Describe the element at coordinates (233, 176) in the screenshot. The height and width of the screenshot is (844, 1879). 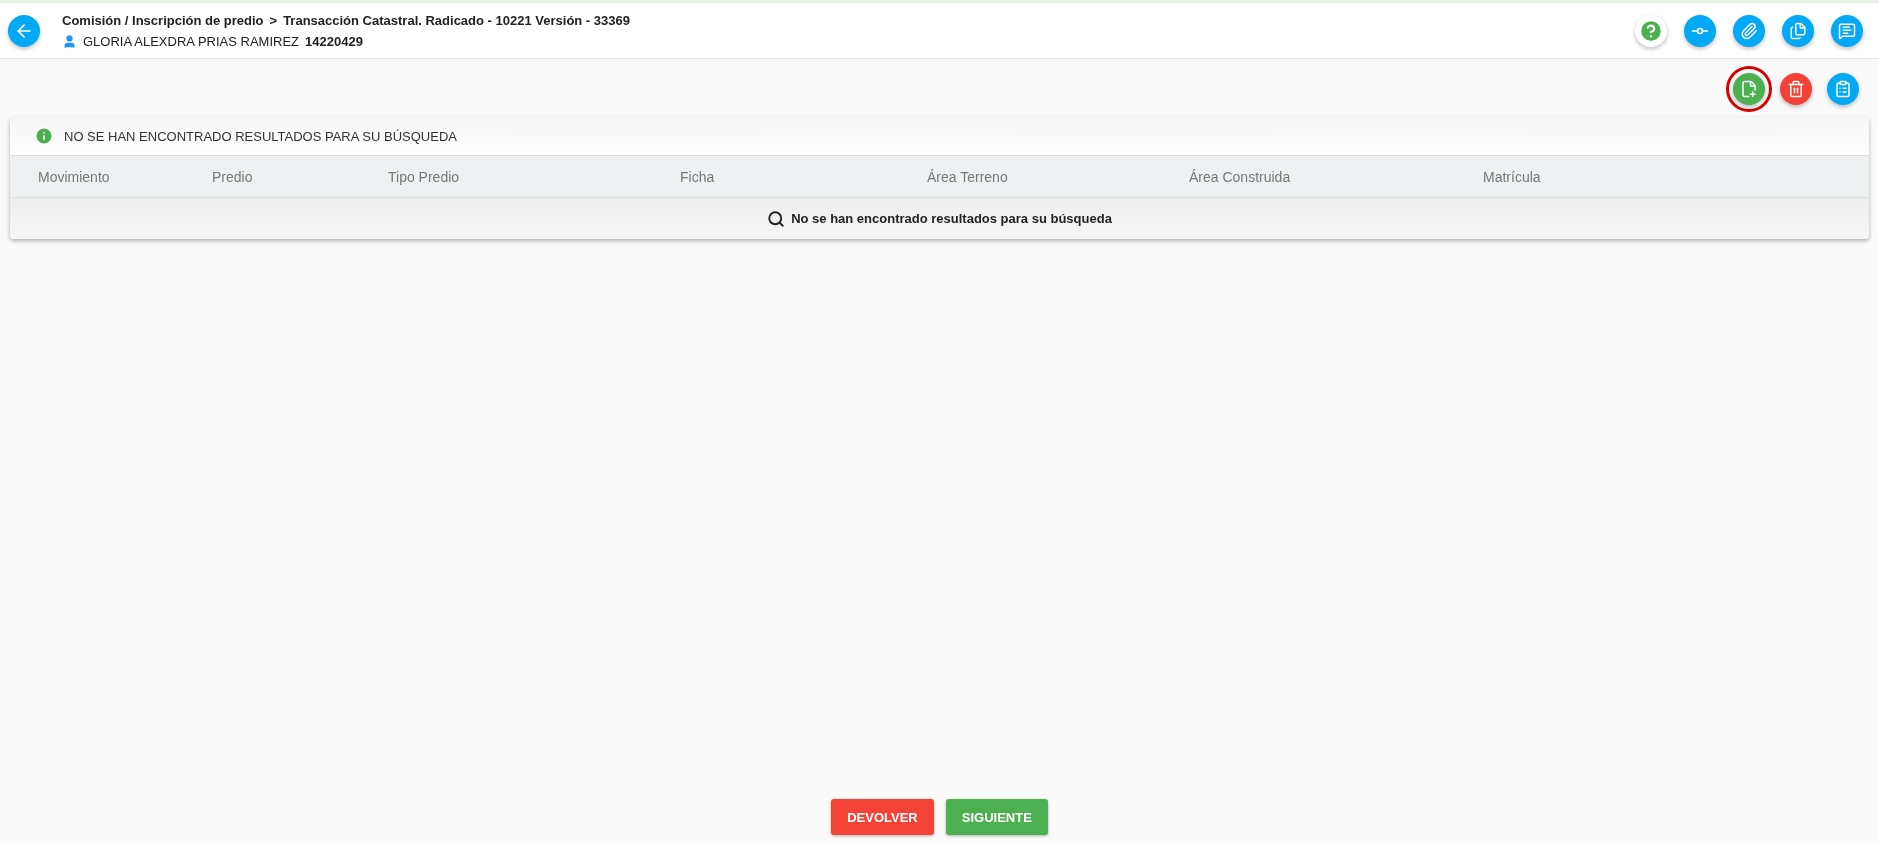
I see `column-header: Predio` at that location.